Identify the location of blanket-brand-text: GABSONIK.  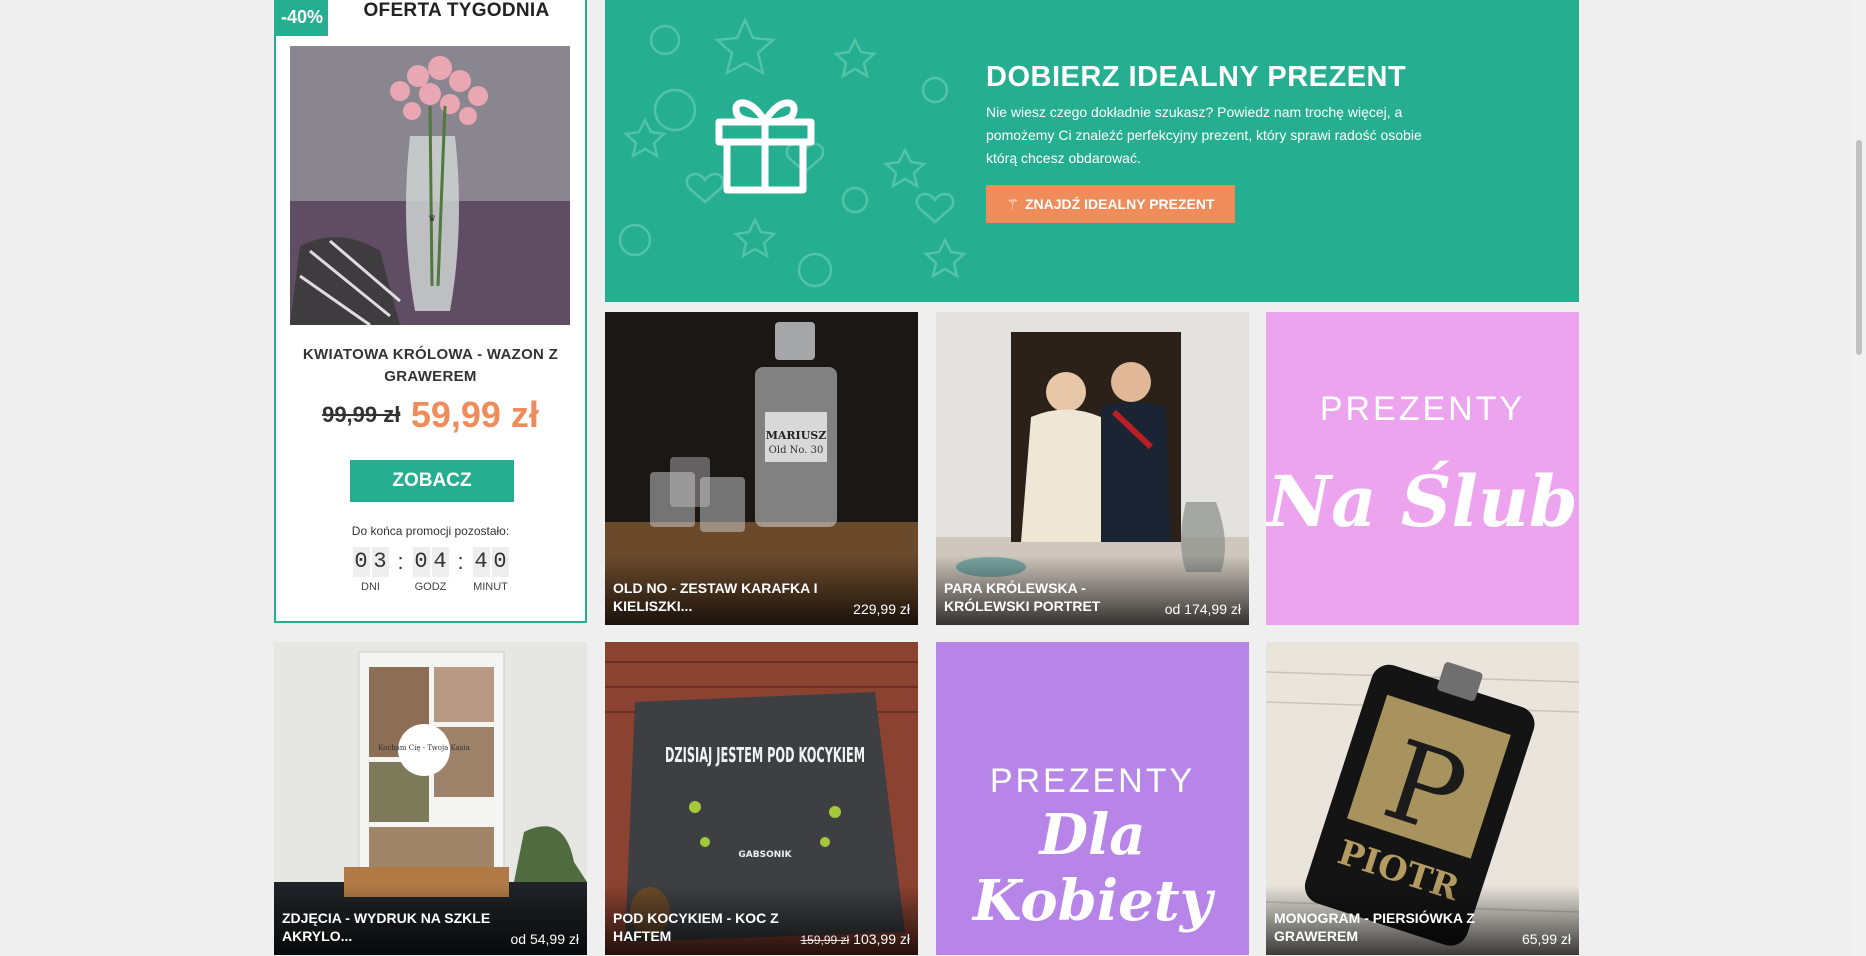
(765, 855).